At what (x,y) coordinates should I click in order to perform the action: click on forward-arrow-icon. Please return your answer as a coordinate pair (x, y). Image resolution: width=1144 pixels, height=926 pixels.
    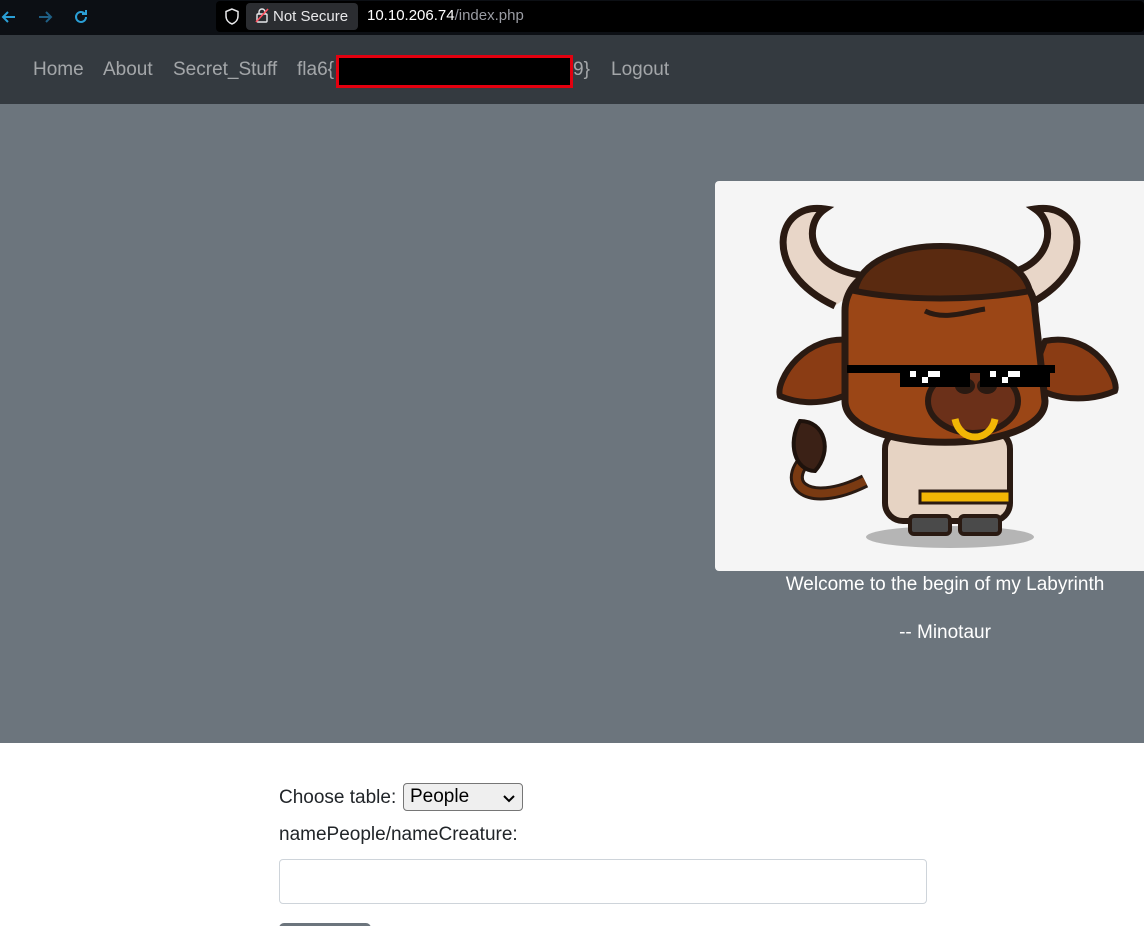
    Looking at the image, I should click on (45, 17).